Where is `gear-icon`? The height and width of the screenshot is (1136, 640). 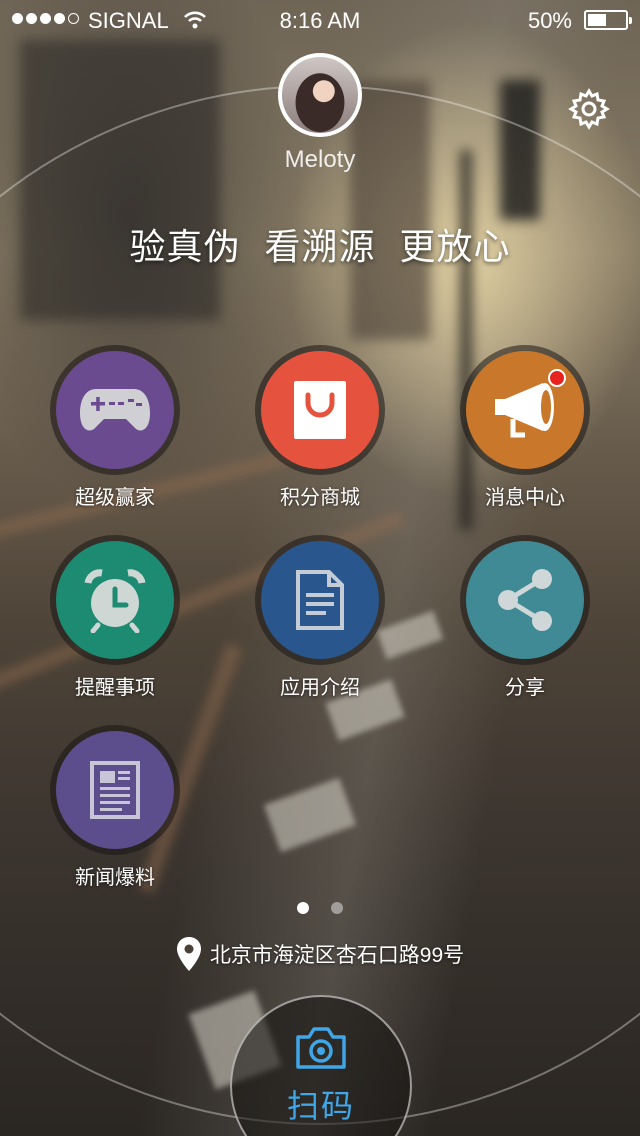 gear-icon is located at coordinates (589, 109).